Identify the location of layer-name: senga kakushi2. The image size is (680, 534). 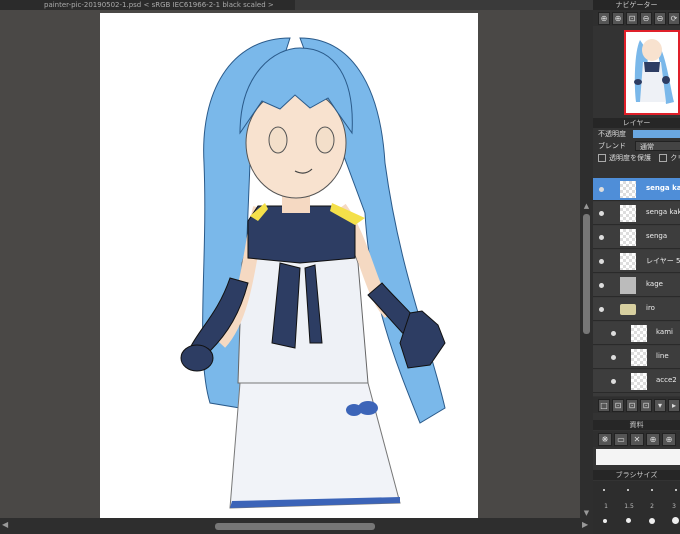
(663, 212).